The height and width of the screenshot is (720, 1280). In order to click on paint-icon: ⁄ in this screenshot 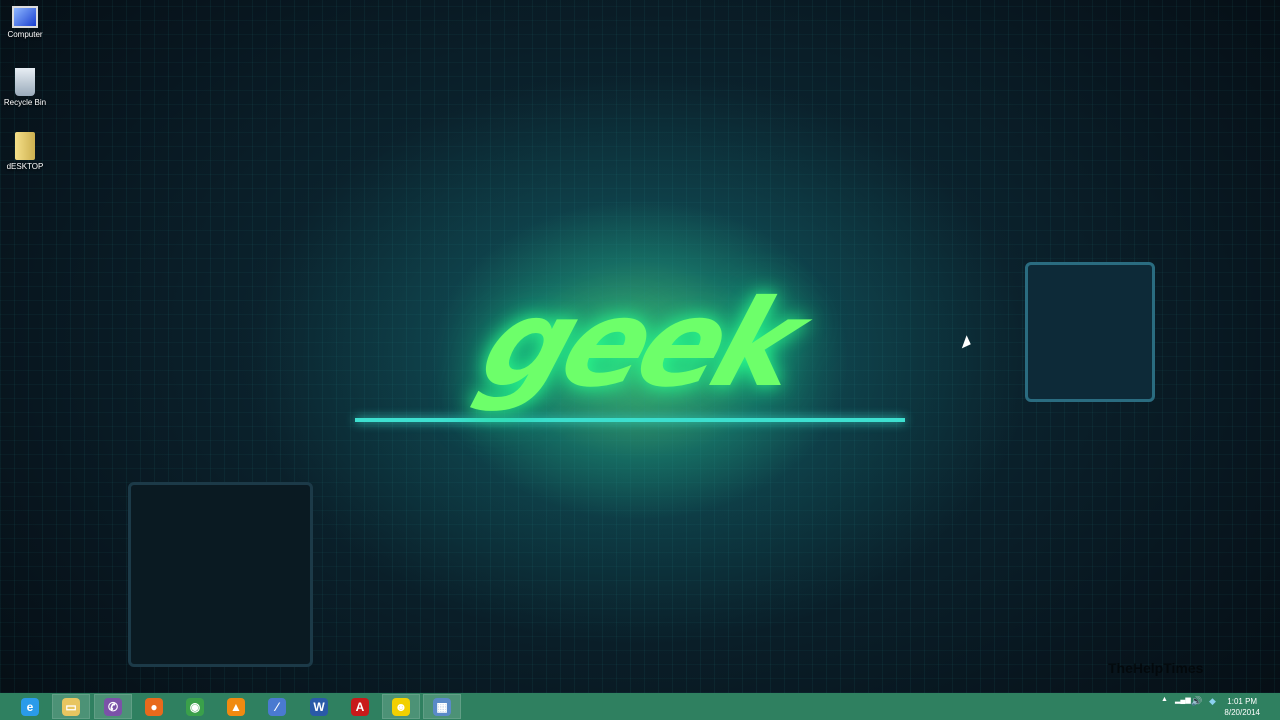, I will do `click(277, 706)`.